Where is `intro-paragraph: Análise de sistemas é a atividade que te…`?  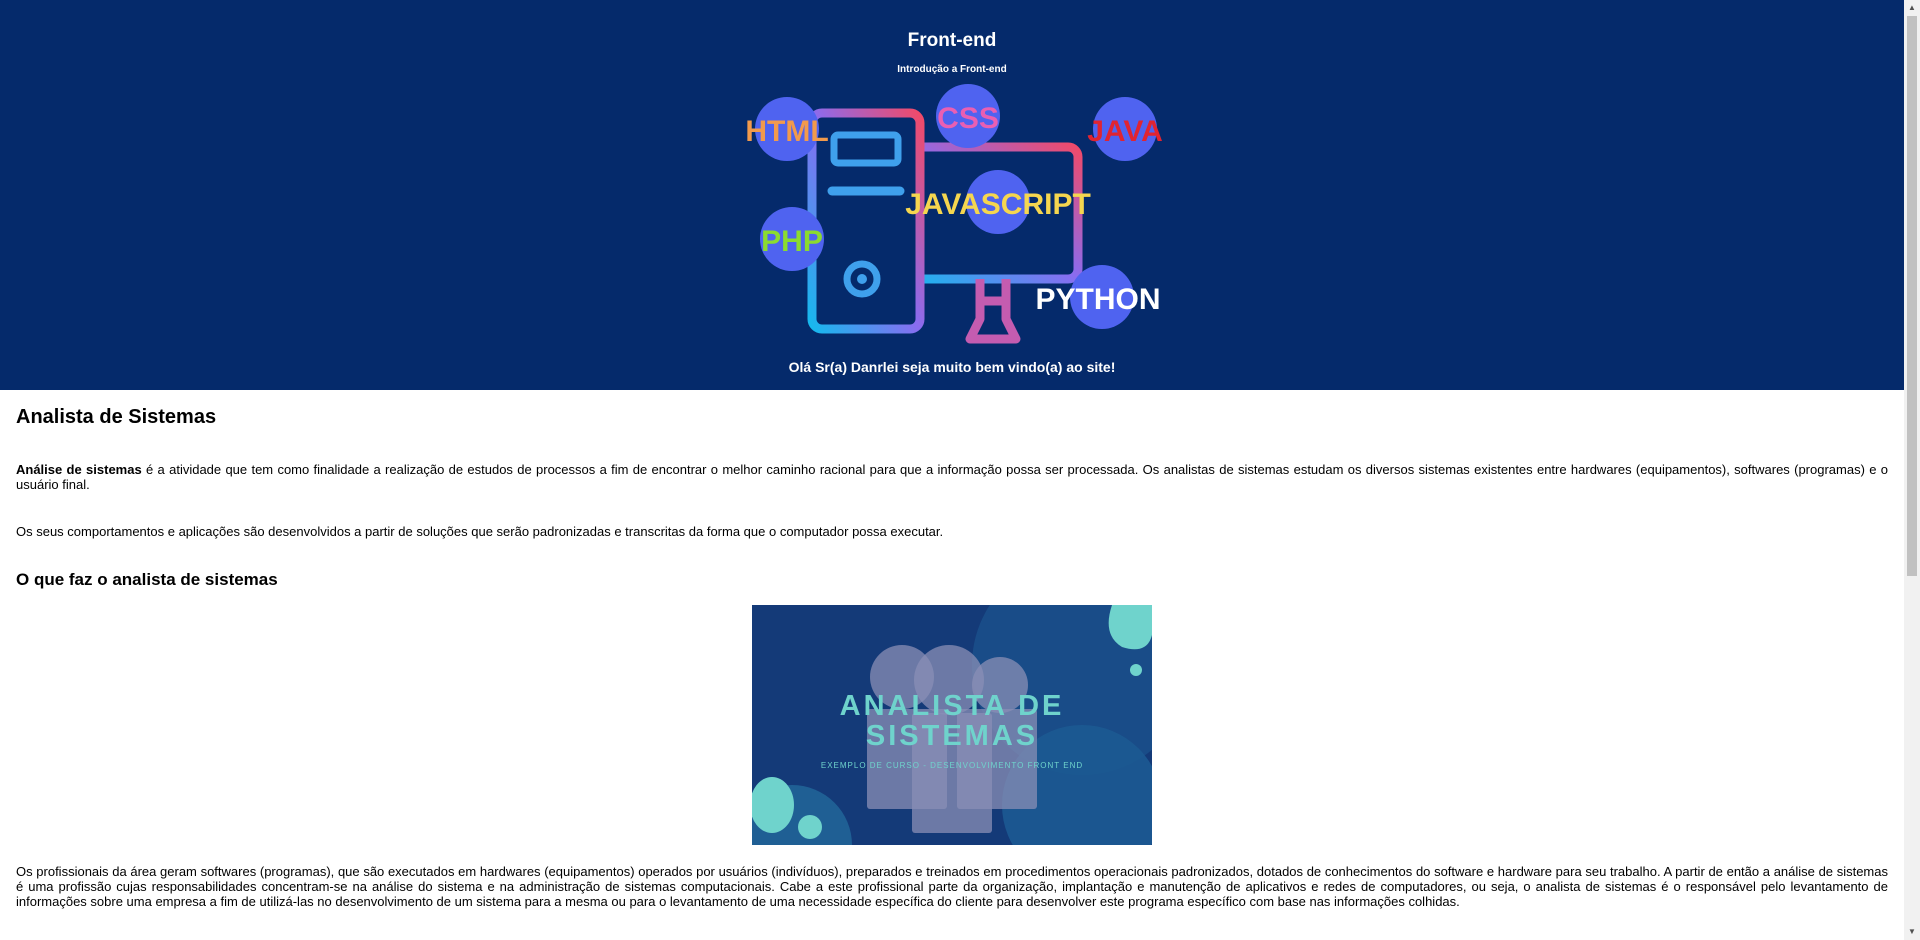 intro-paragraph: Análise de sistemas é a atividade que te… is located at coordinates (952, 477).